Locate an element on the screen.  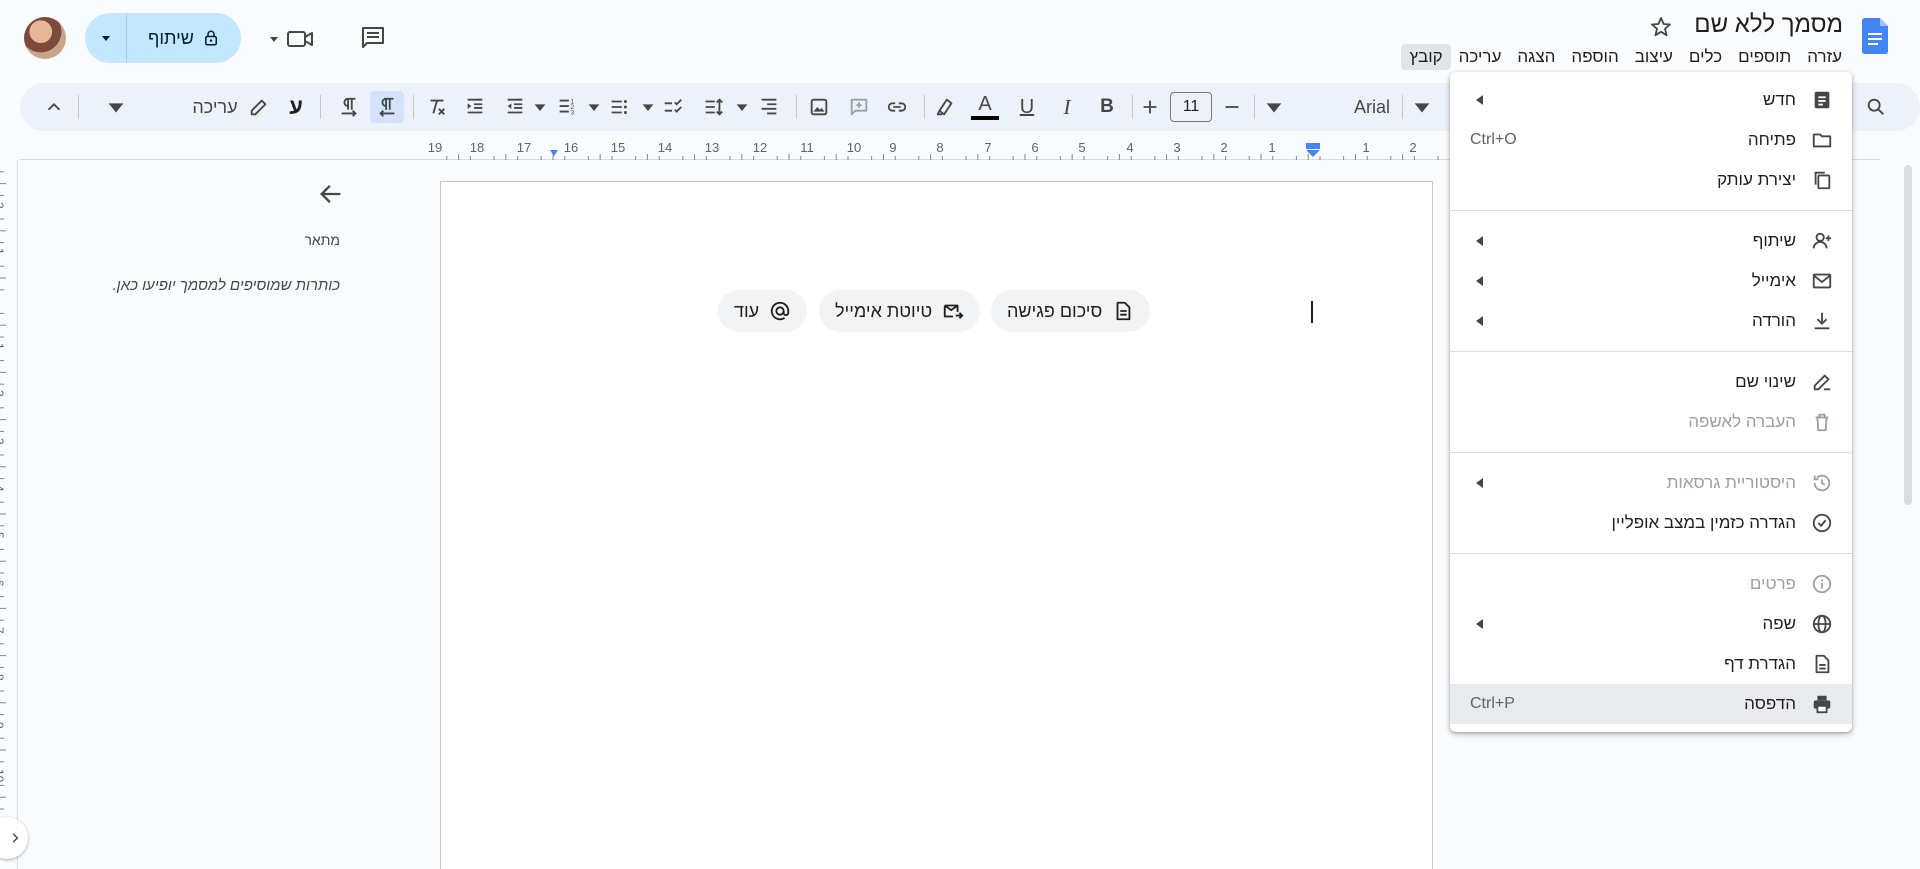
text-color-button: A is located at coordinates (985, 107).